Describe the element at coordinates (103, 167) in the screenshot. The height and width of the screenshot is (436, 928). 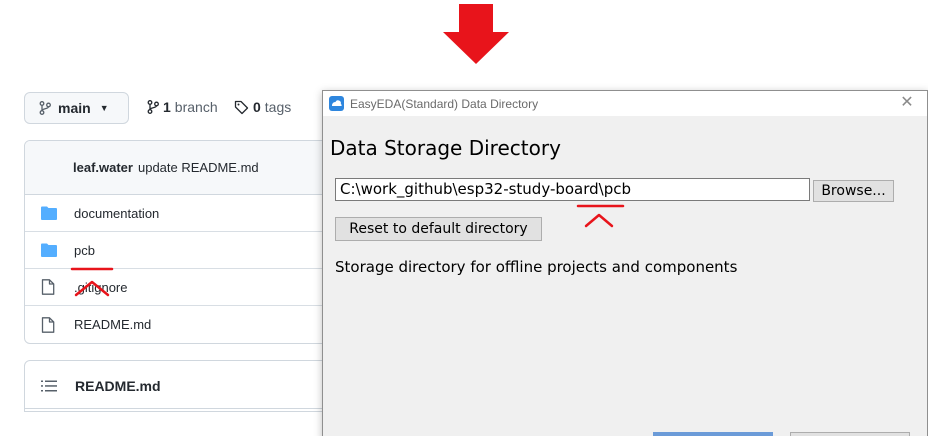
I see `commit-author: leaf.water` at that location.